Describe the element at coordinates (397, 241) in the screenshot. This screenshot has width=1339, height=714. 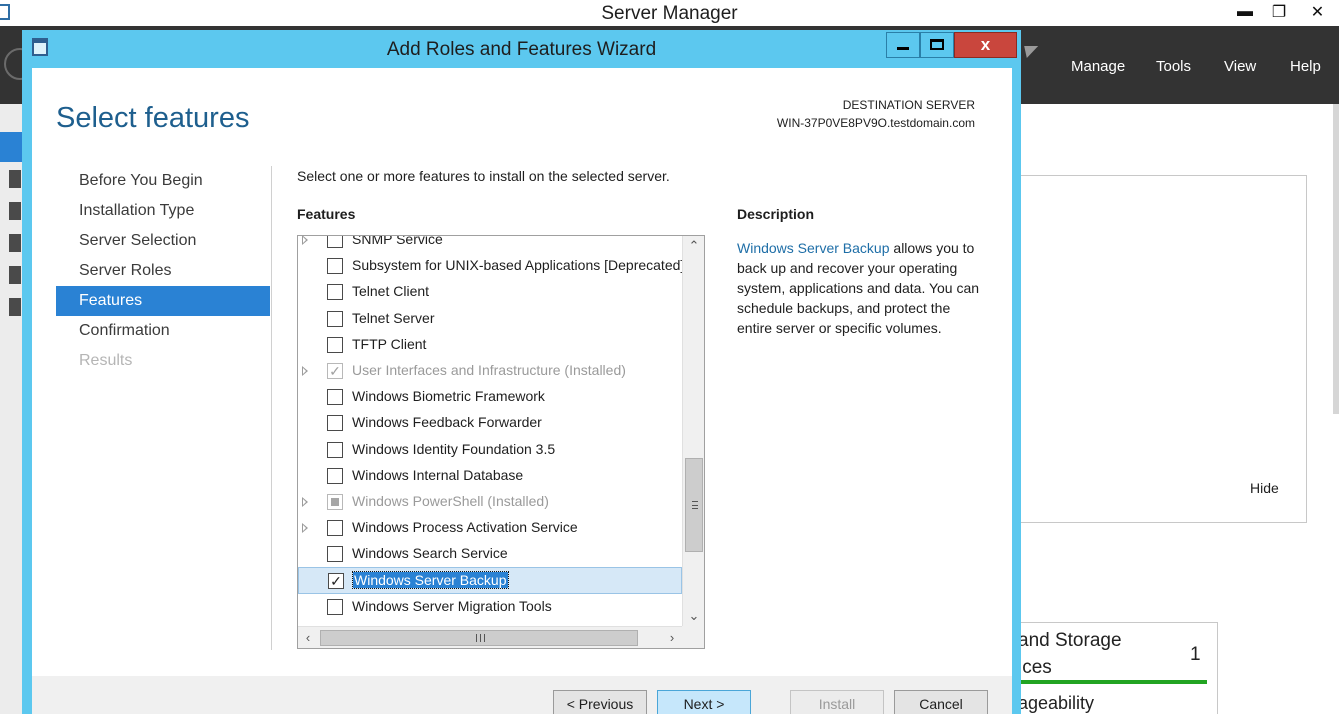
I see `feature-label: SNMP Service` at that location.